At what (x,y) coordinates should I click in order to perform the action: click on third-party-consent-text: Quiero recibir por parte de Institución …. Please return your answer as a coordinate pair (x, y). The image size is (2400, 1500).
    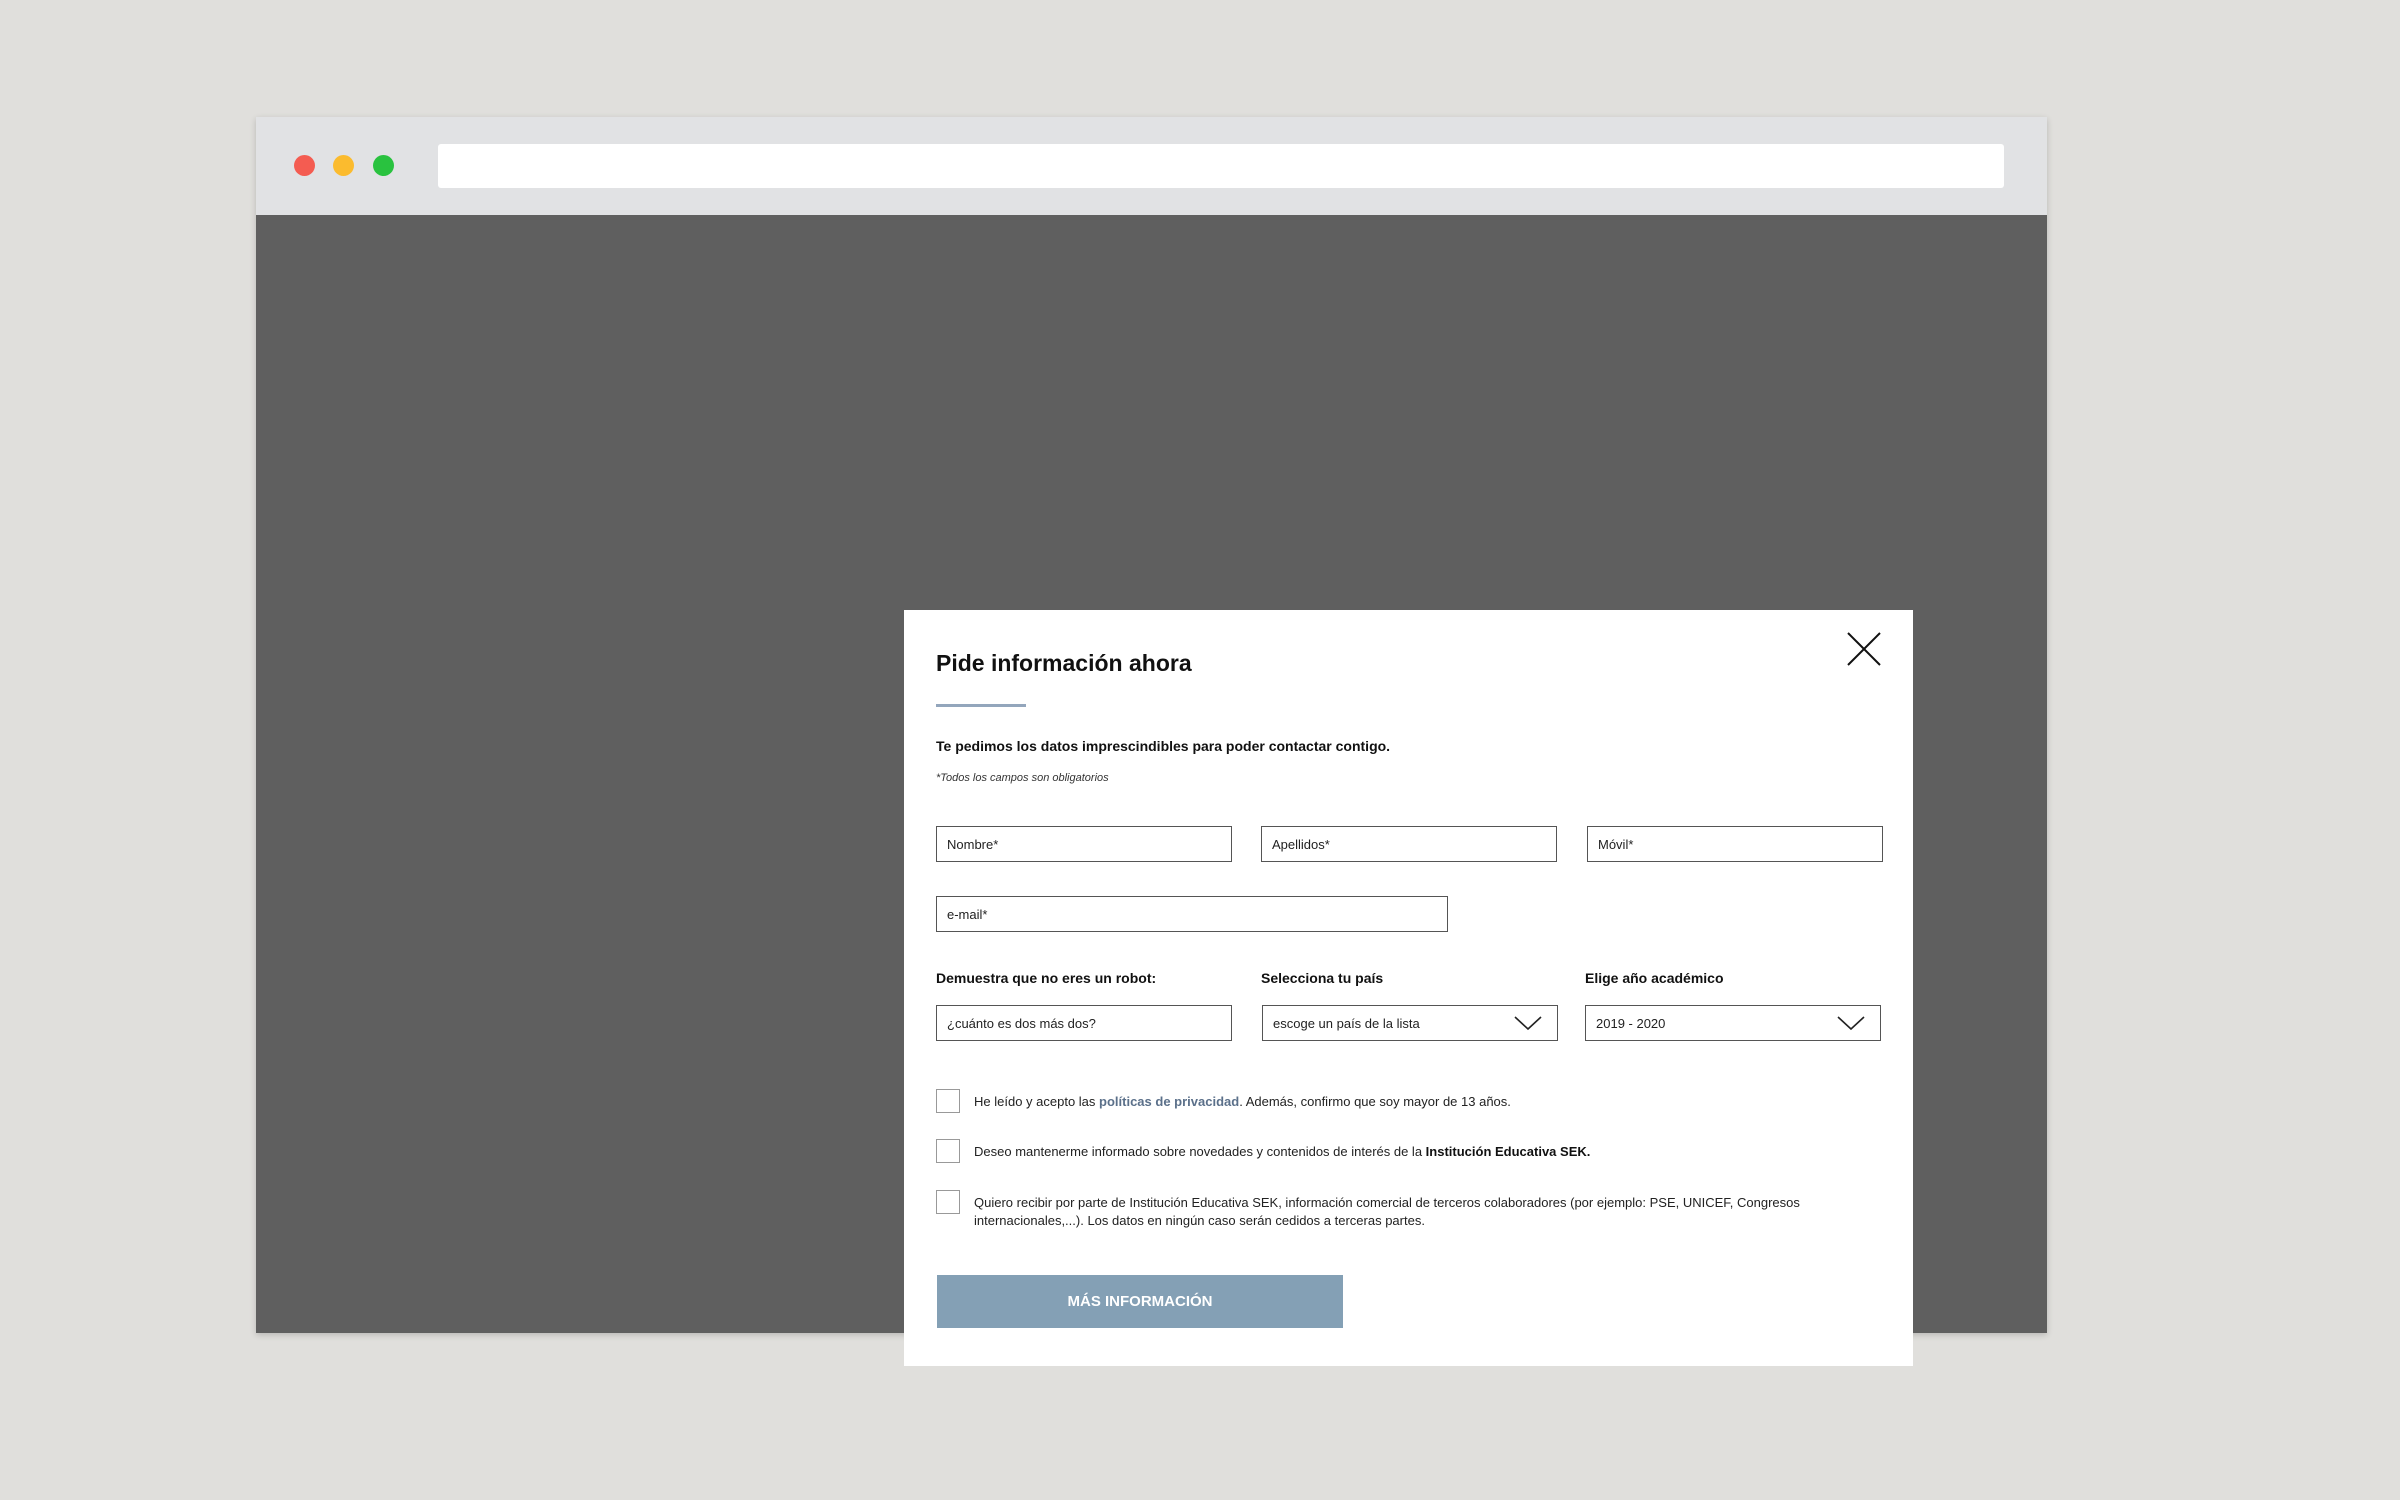
    Looking at the image, I should click on (1387, 1211).